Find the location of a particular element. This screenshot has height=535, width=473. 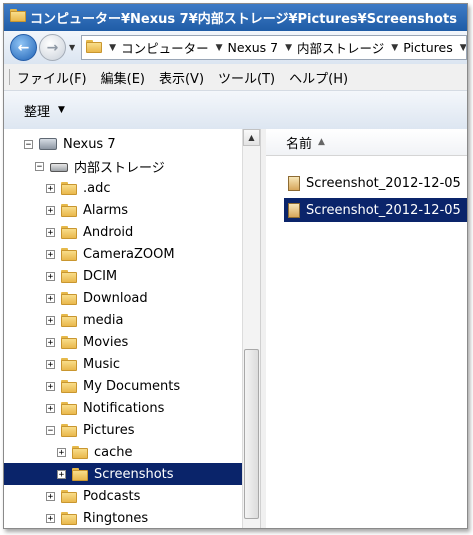

organize-button: 整理 ▼ is located at coordinates (34, 110).